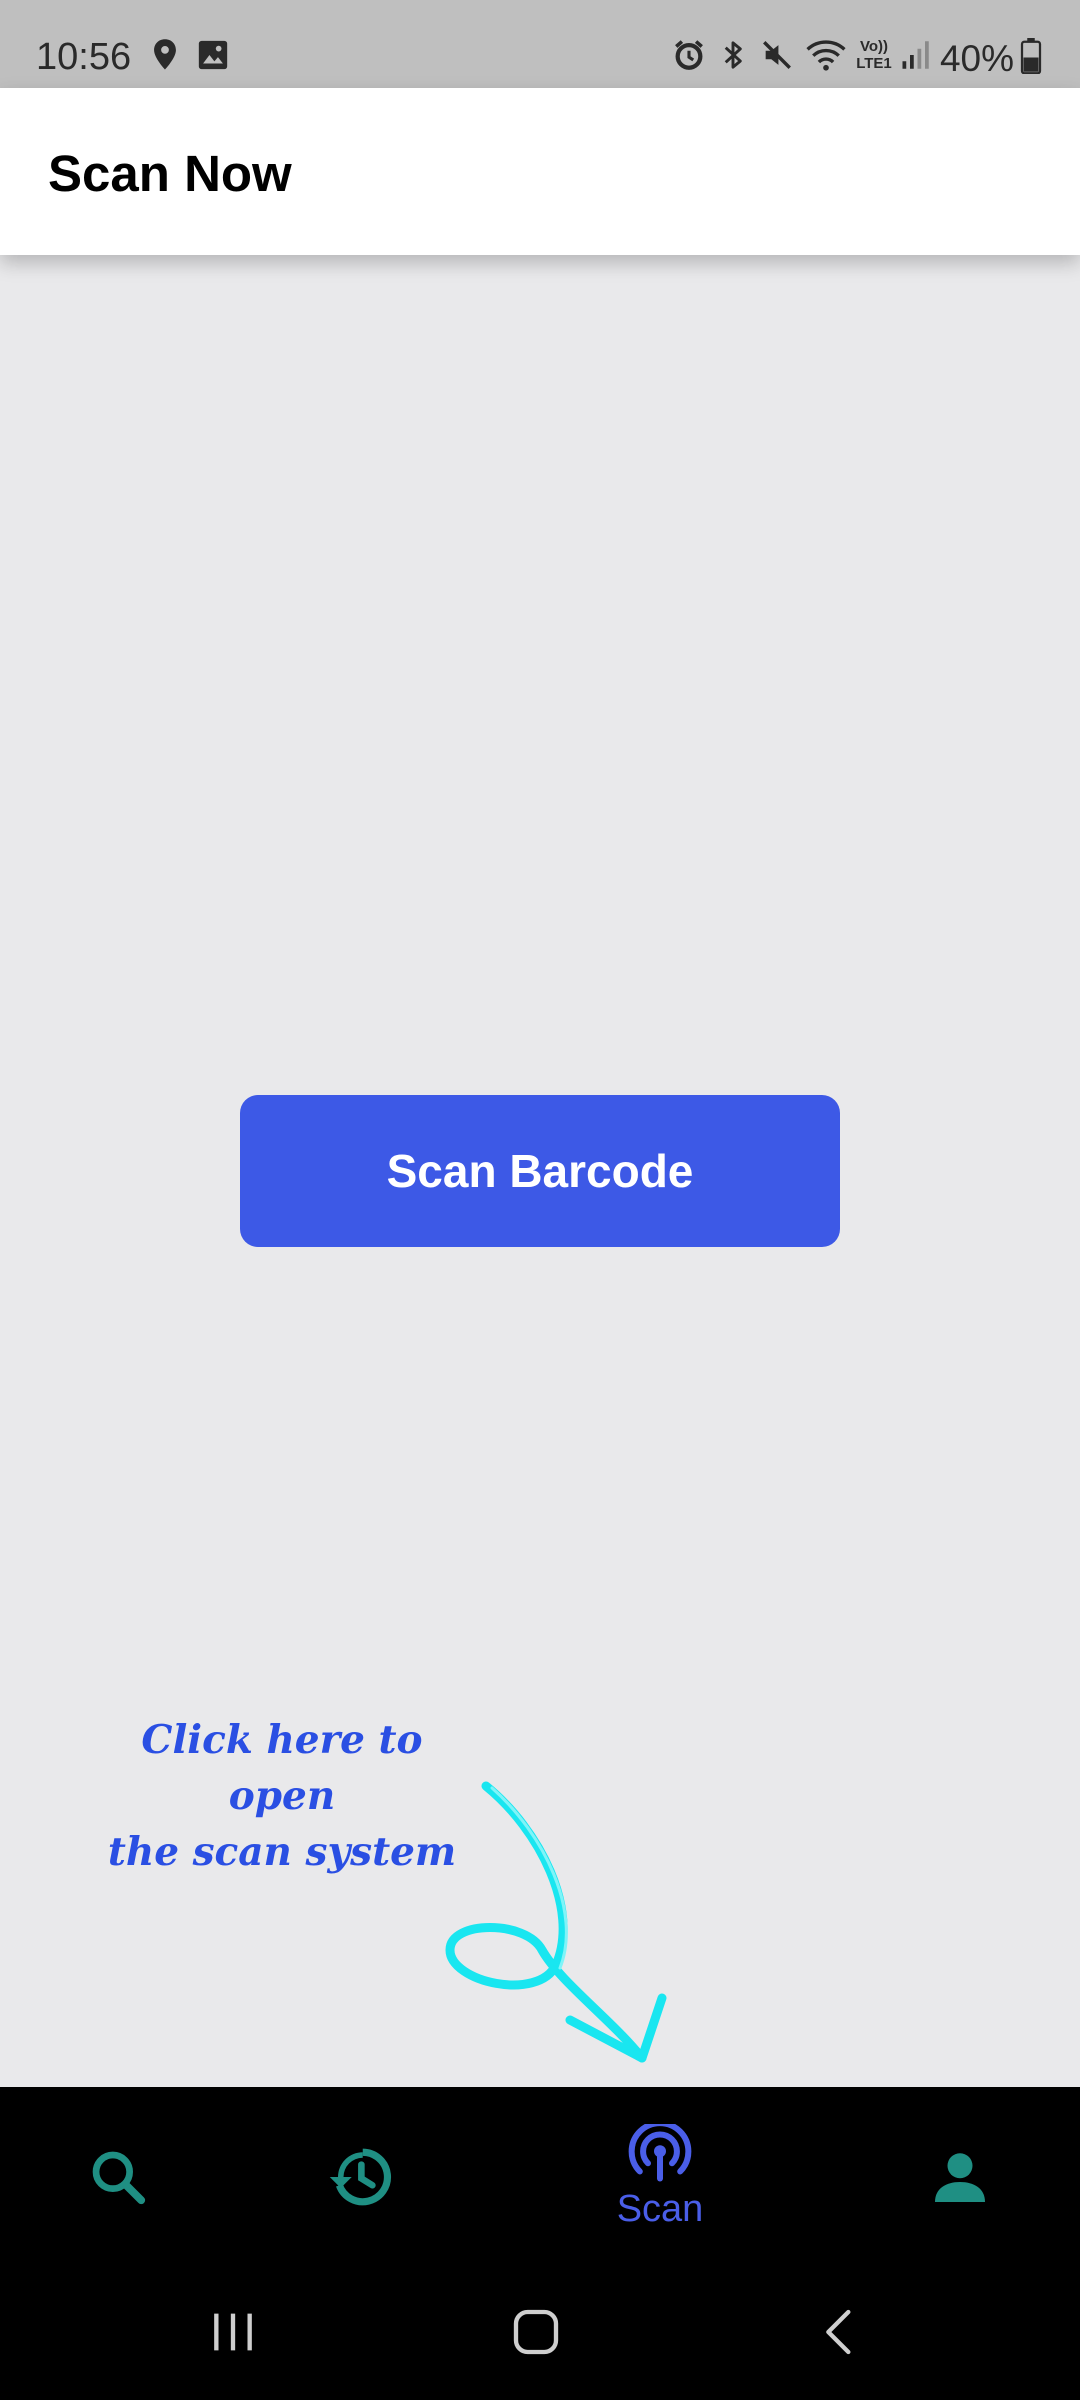 This screenshot has height=2400, width=1080. Describe the element at coordinates (660, 2208) in the screenshot. I see `nav-label-scan: Scan` at that location.